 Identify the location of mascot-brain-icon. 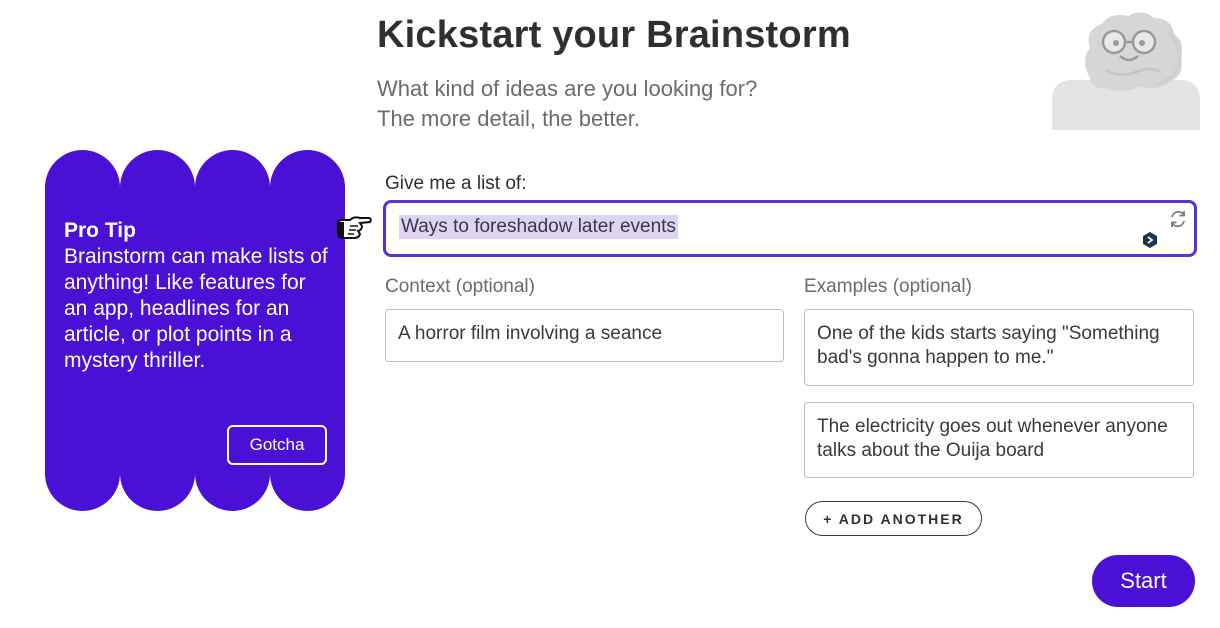
(1126, 71).